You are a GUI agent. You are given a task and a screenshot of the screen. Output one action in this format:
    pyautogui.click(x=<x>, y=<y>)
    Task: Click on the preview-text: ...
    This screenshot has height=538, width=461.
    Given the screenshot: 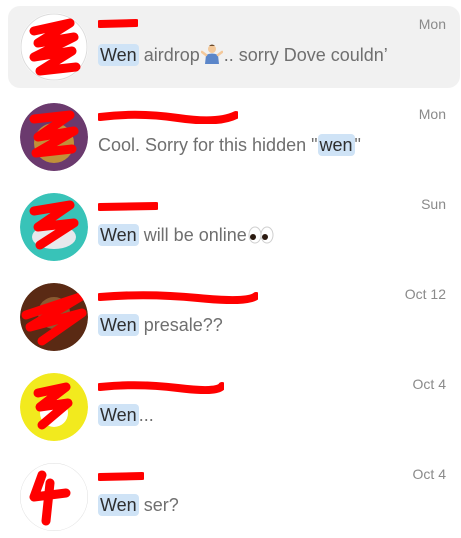 What is the action you would take?
    pyautogui.click(x=146, y=415)
    